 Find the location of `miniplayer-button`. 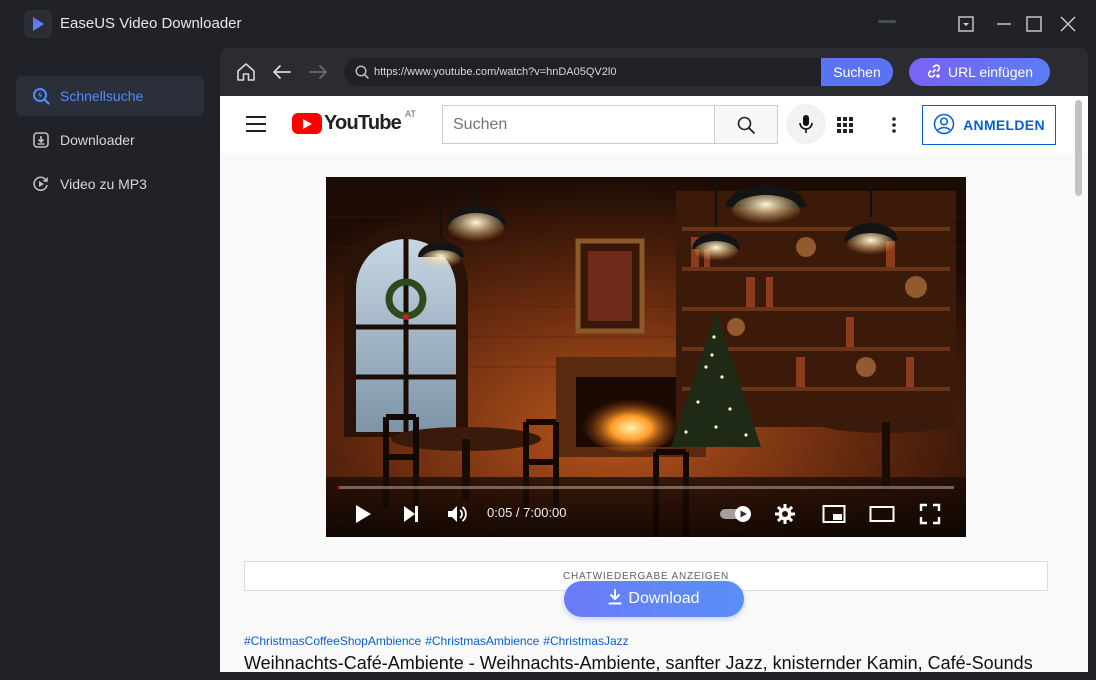

miniplayer-button is located at coordinates (834, 514).